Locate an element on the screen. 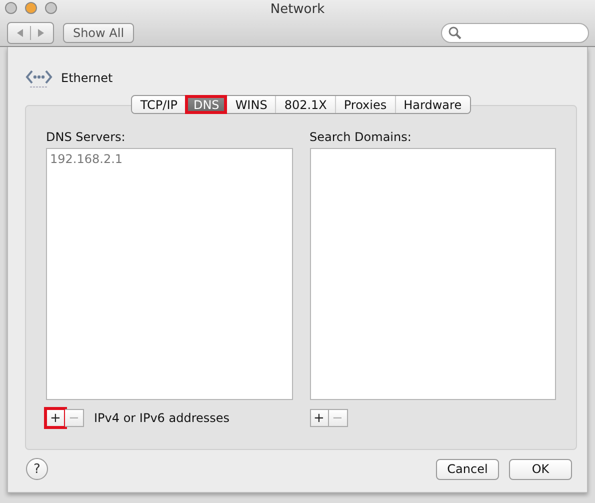  tab: Proxies is located at coordinates (364, 104).